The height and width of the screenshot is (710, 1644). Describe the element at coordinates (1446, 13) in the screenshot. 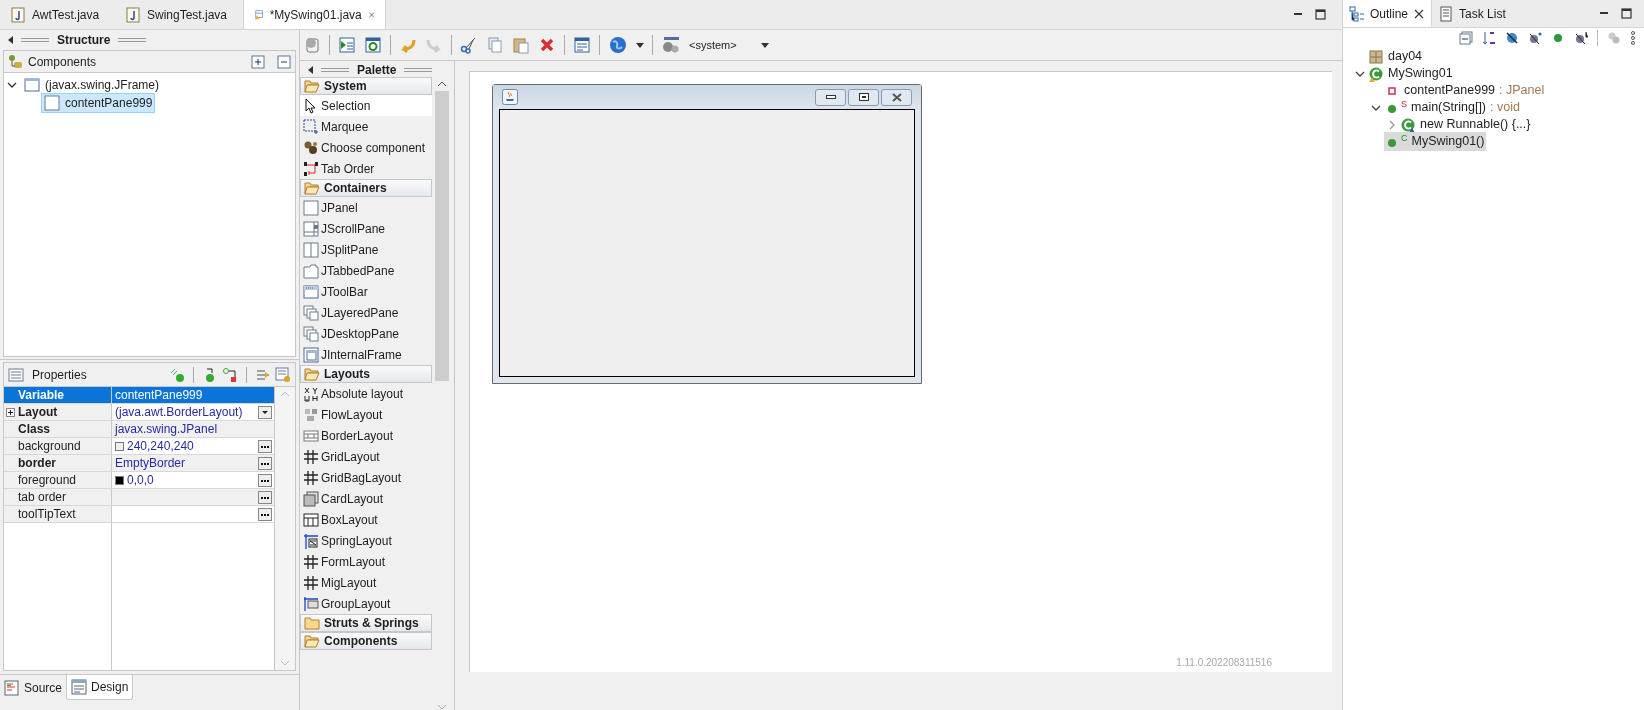

I see `task-list-icon` at that location.